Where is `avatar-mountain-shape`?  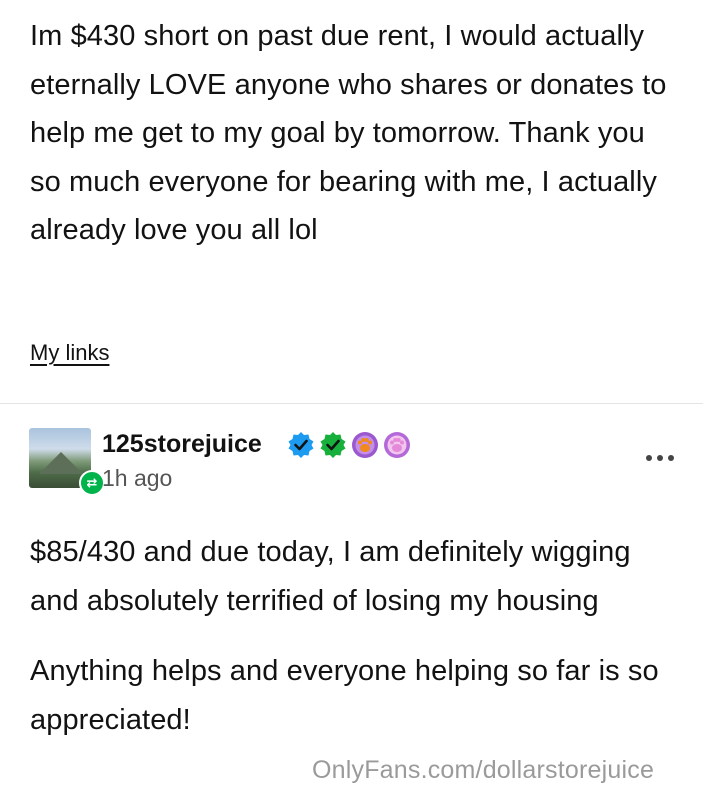 avatar-mountain-shape is located at coordinates (61, 463).